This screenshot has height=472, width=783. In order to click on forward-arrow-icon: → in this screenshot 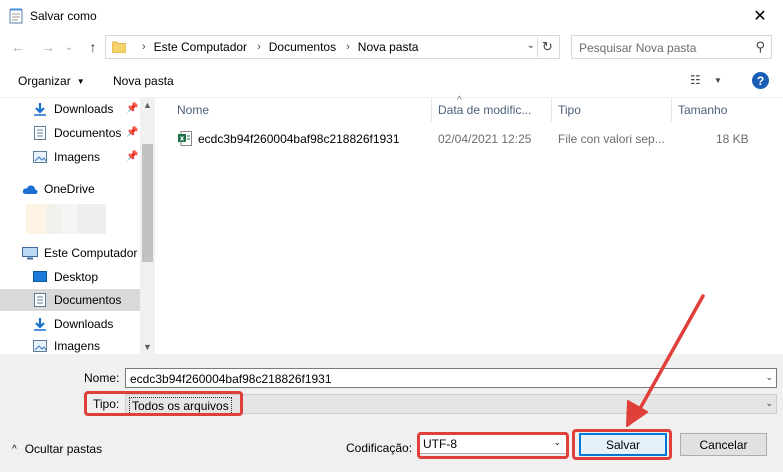, I will do `click(48, 47)`.